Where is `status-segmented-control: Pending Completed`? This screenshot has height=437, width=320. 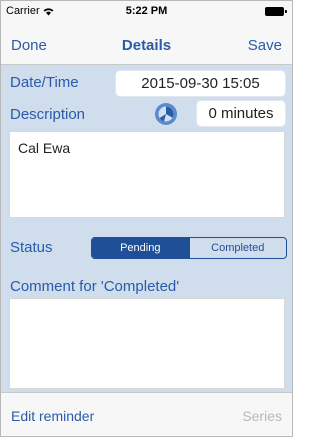 status-segmented-control: Pending Completed is located at coordinates (189, 248).